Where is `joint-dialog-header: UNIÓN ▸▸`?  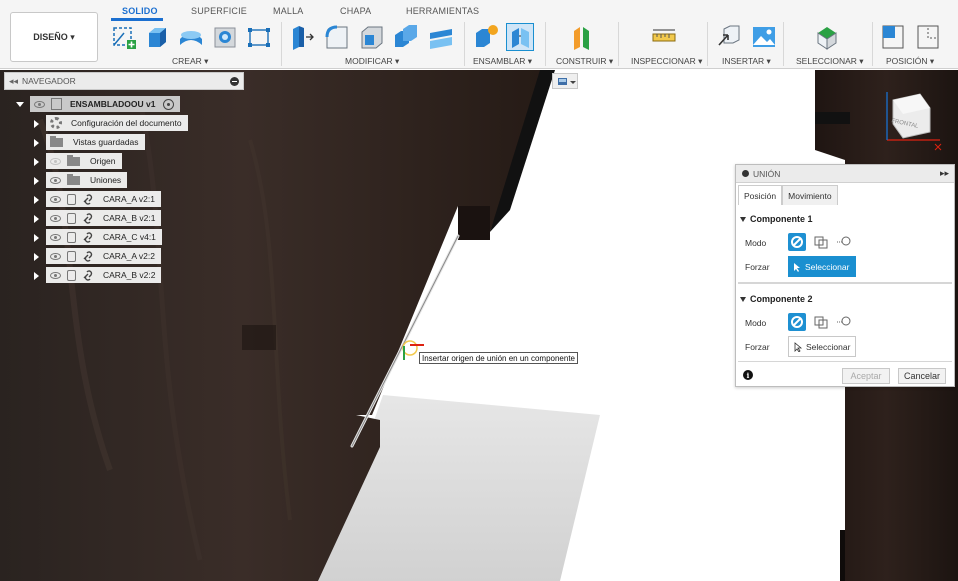
joint-dialog-header: UNIÓN ▸▸ is located at coordinates (845, 174).